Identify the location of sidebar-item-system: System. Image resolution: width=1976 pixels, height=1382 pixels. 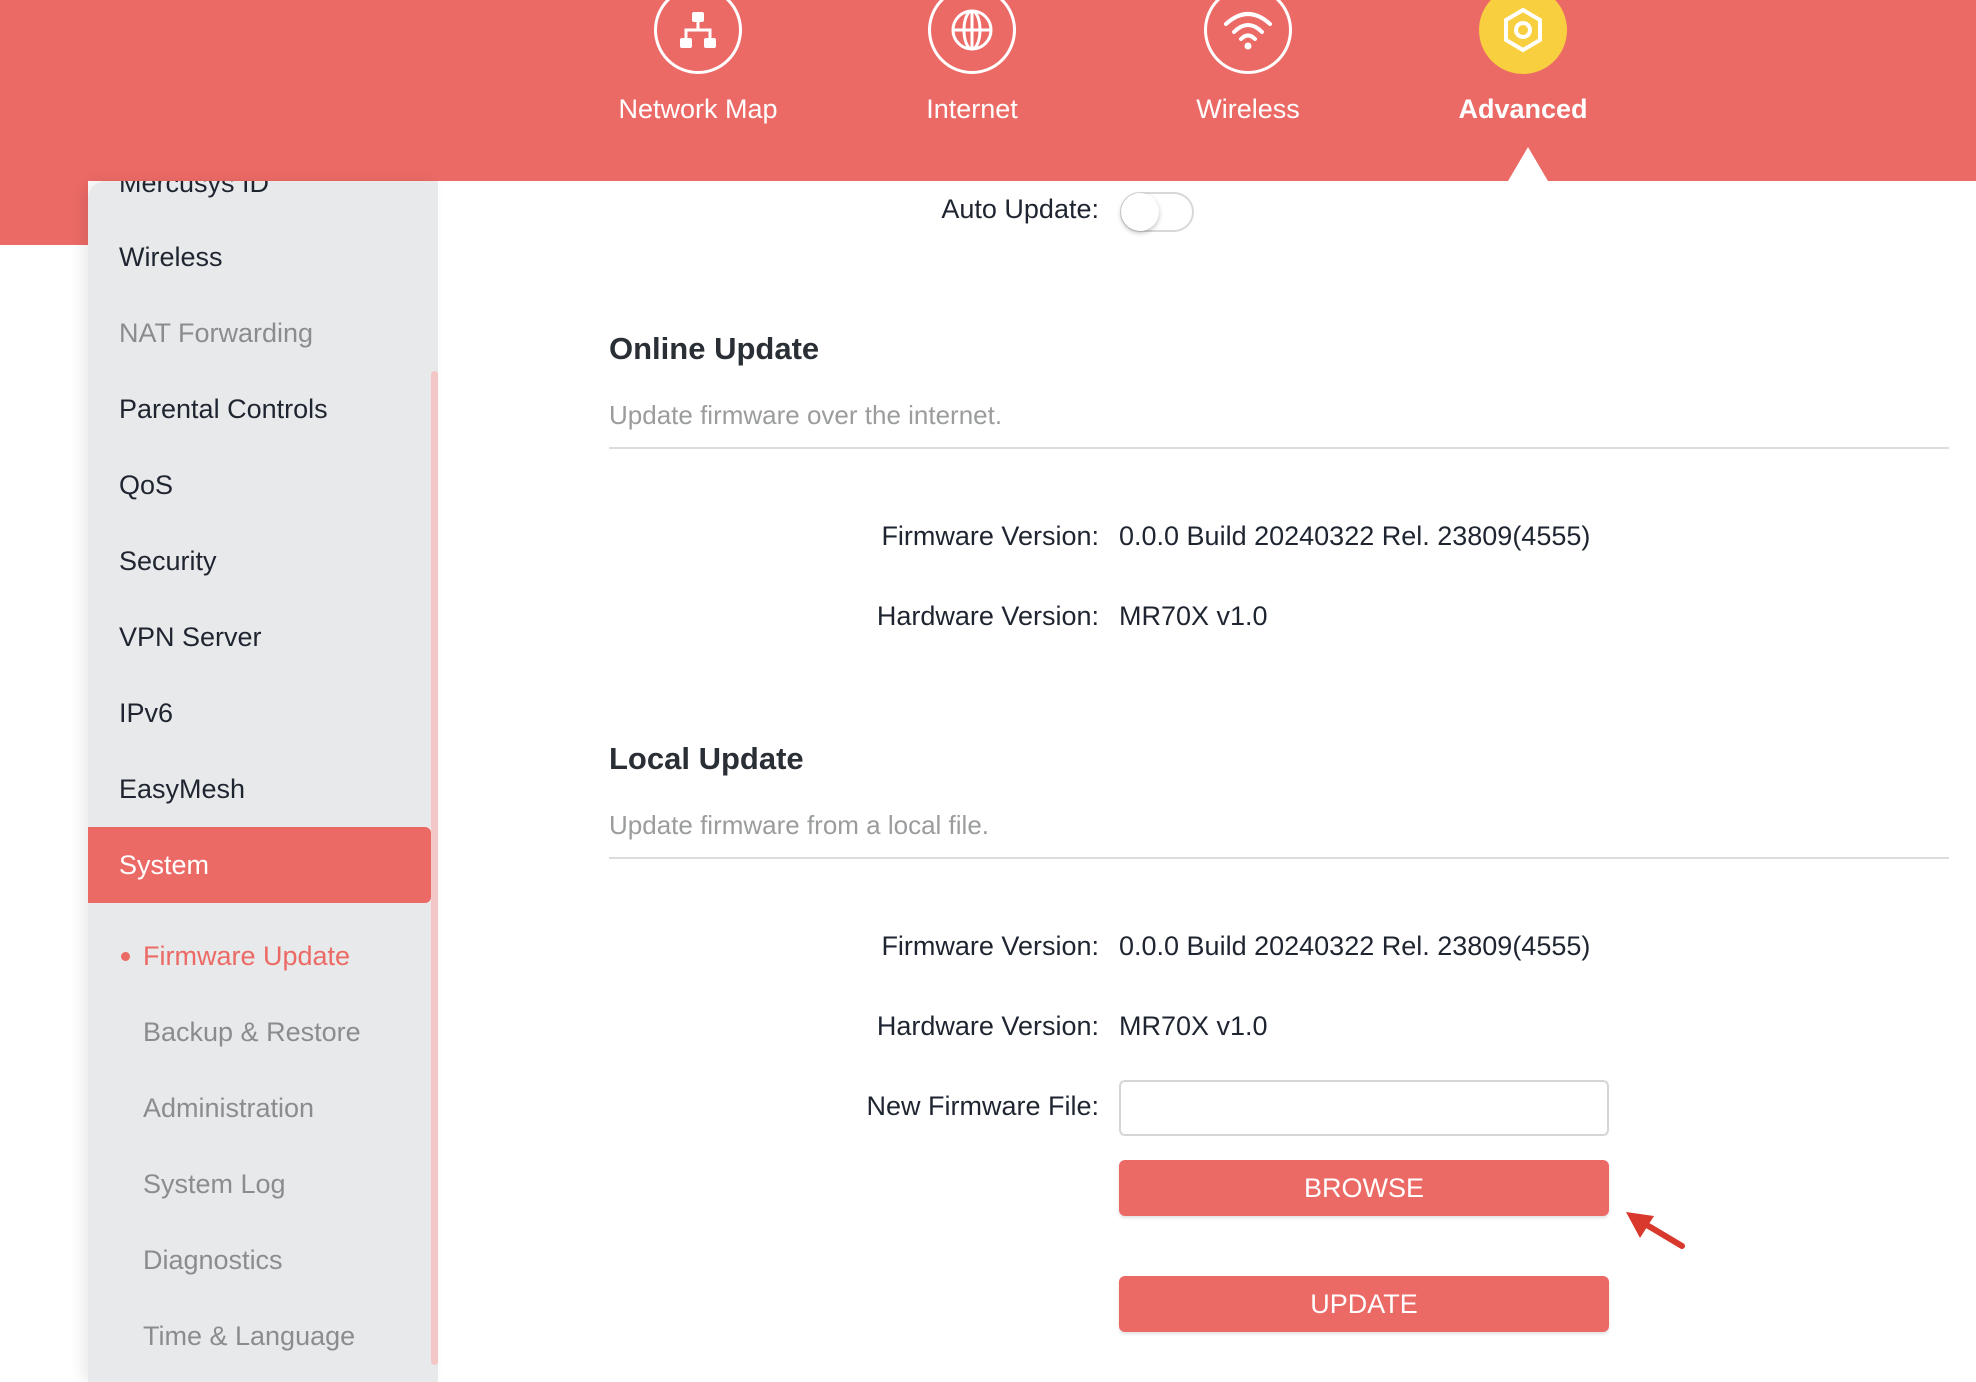
(259, 865).